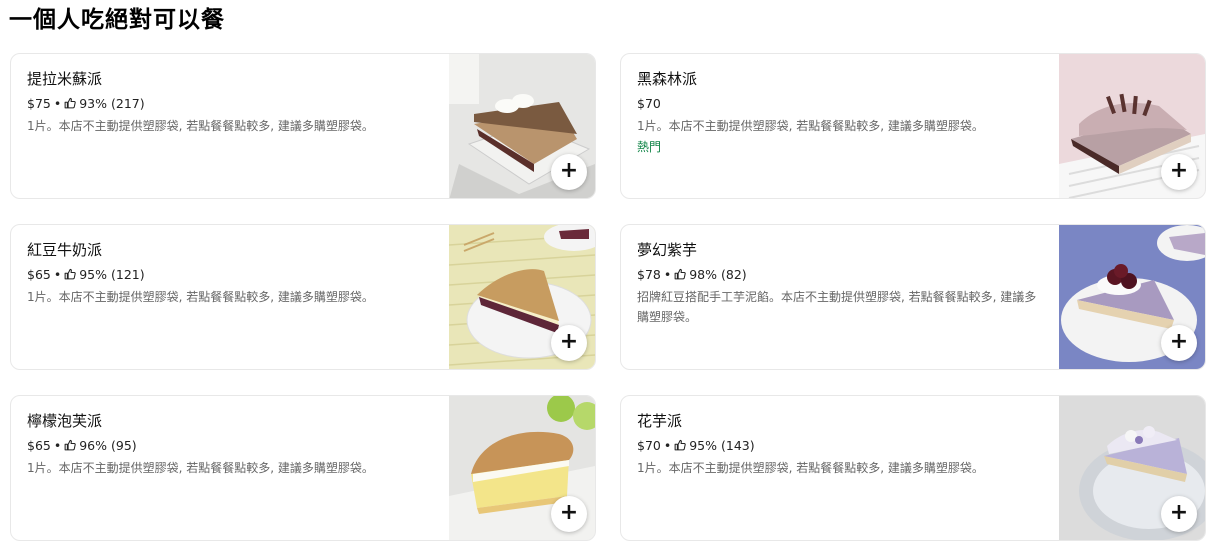 Image resolution: width=1224 pixels, height=556 pixels. Describe the element at coordinates (65, 79) in the screenshot. I see `item-name: 提拉米蘇派` at that location.